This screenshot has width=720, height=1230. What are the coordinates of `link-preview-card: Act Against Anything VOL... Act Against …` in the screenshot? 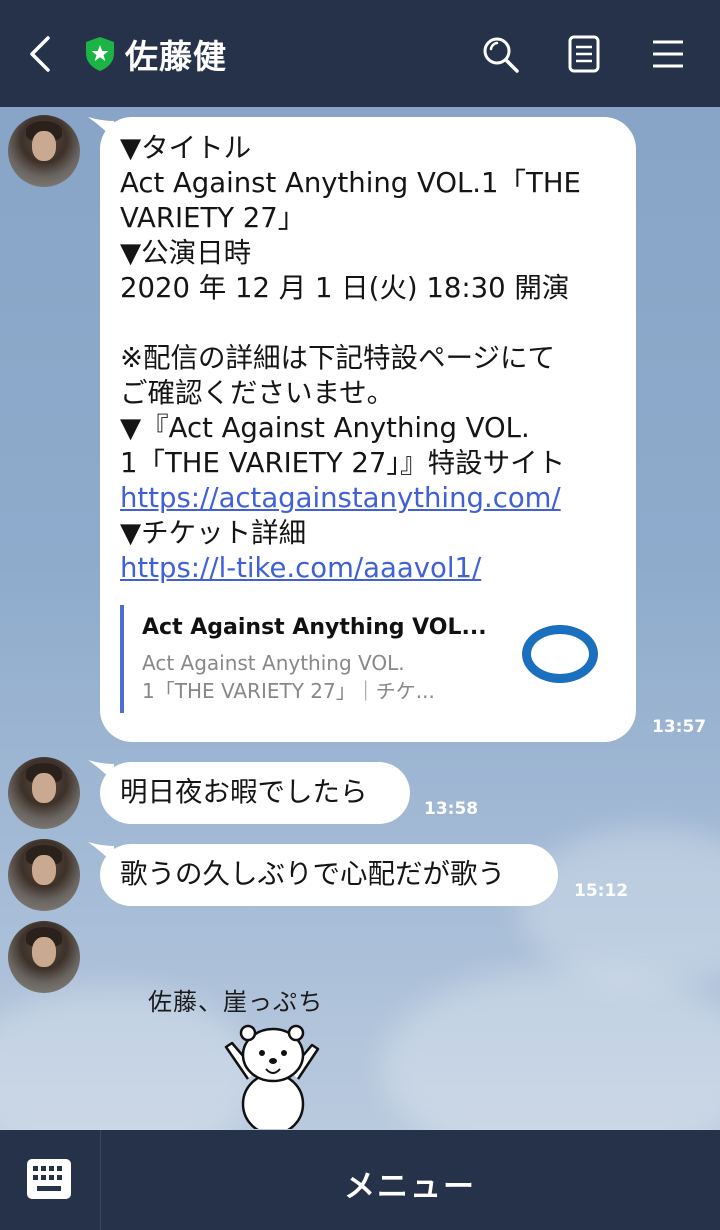 It's located at (367, 659).